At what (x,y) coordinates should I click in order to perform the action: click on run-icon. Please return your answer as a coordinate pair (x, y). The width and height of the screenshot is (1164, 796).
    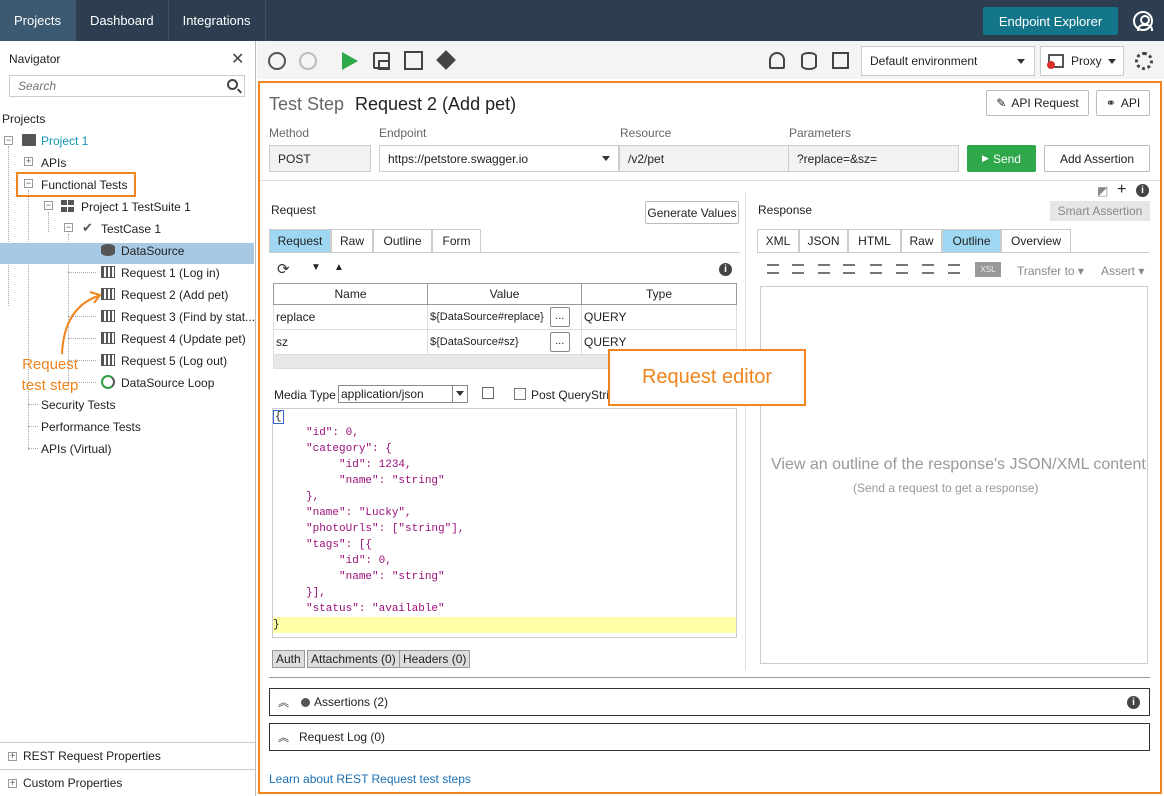
    Looking at the image, I should click on (350, 61).